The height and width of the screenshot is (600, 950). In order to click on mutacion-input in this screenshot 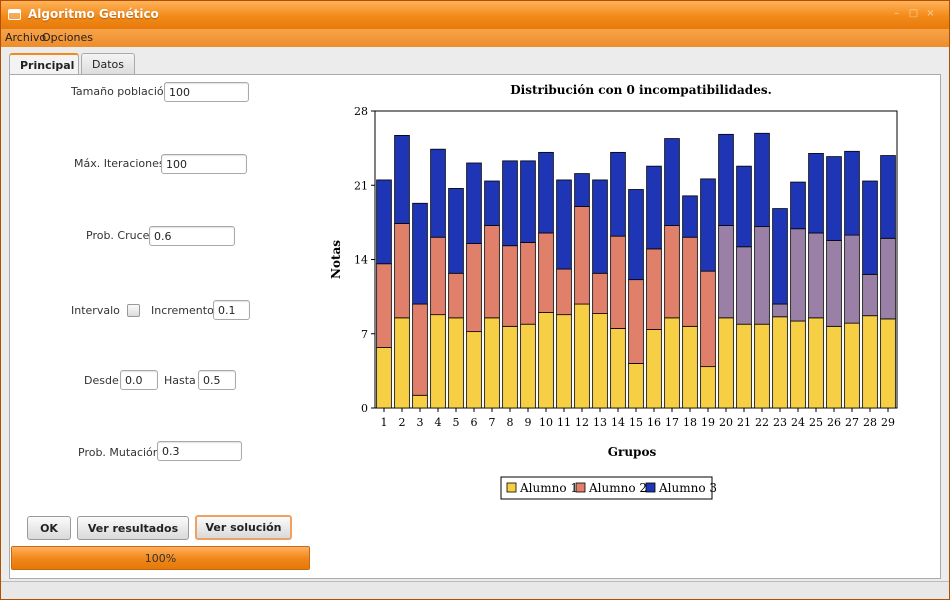, I will do `click(199, 451)`.